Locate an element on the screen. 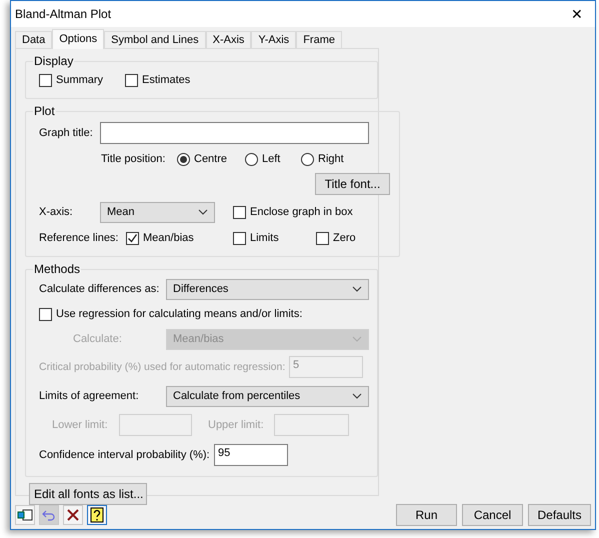 The width and height of the screenshot is (599, 538). group-label: Display is located at coordinates (53, 61).